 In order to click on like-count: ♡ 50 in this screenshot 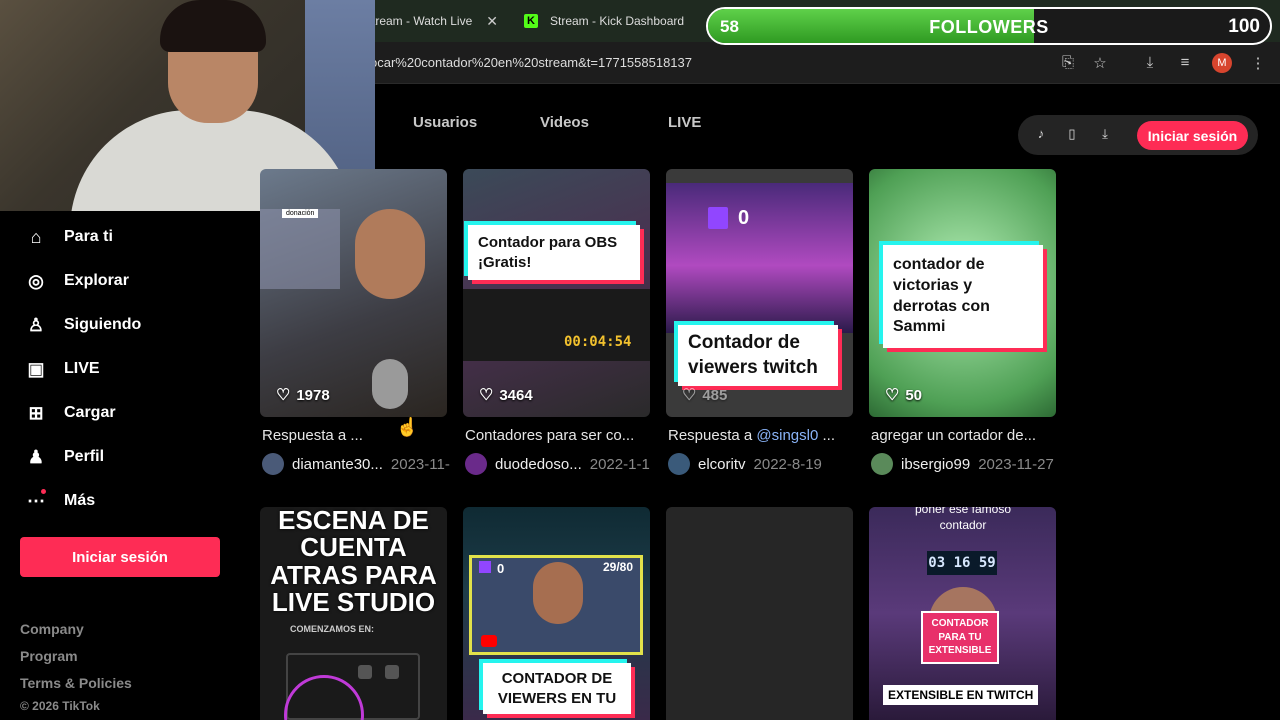, I will do `click(904, 395)`.